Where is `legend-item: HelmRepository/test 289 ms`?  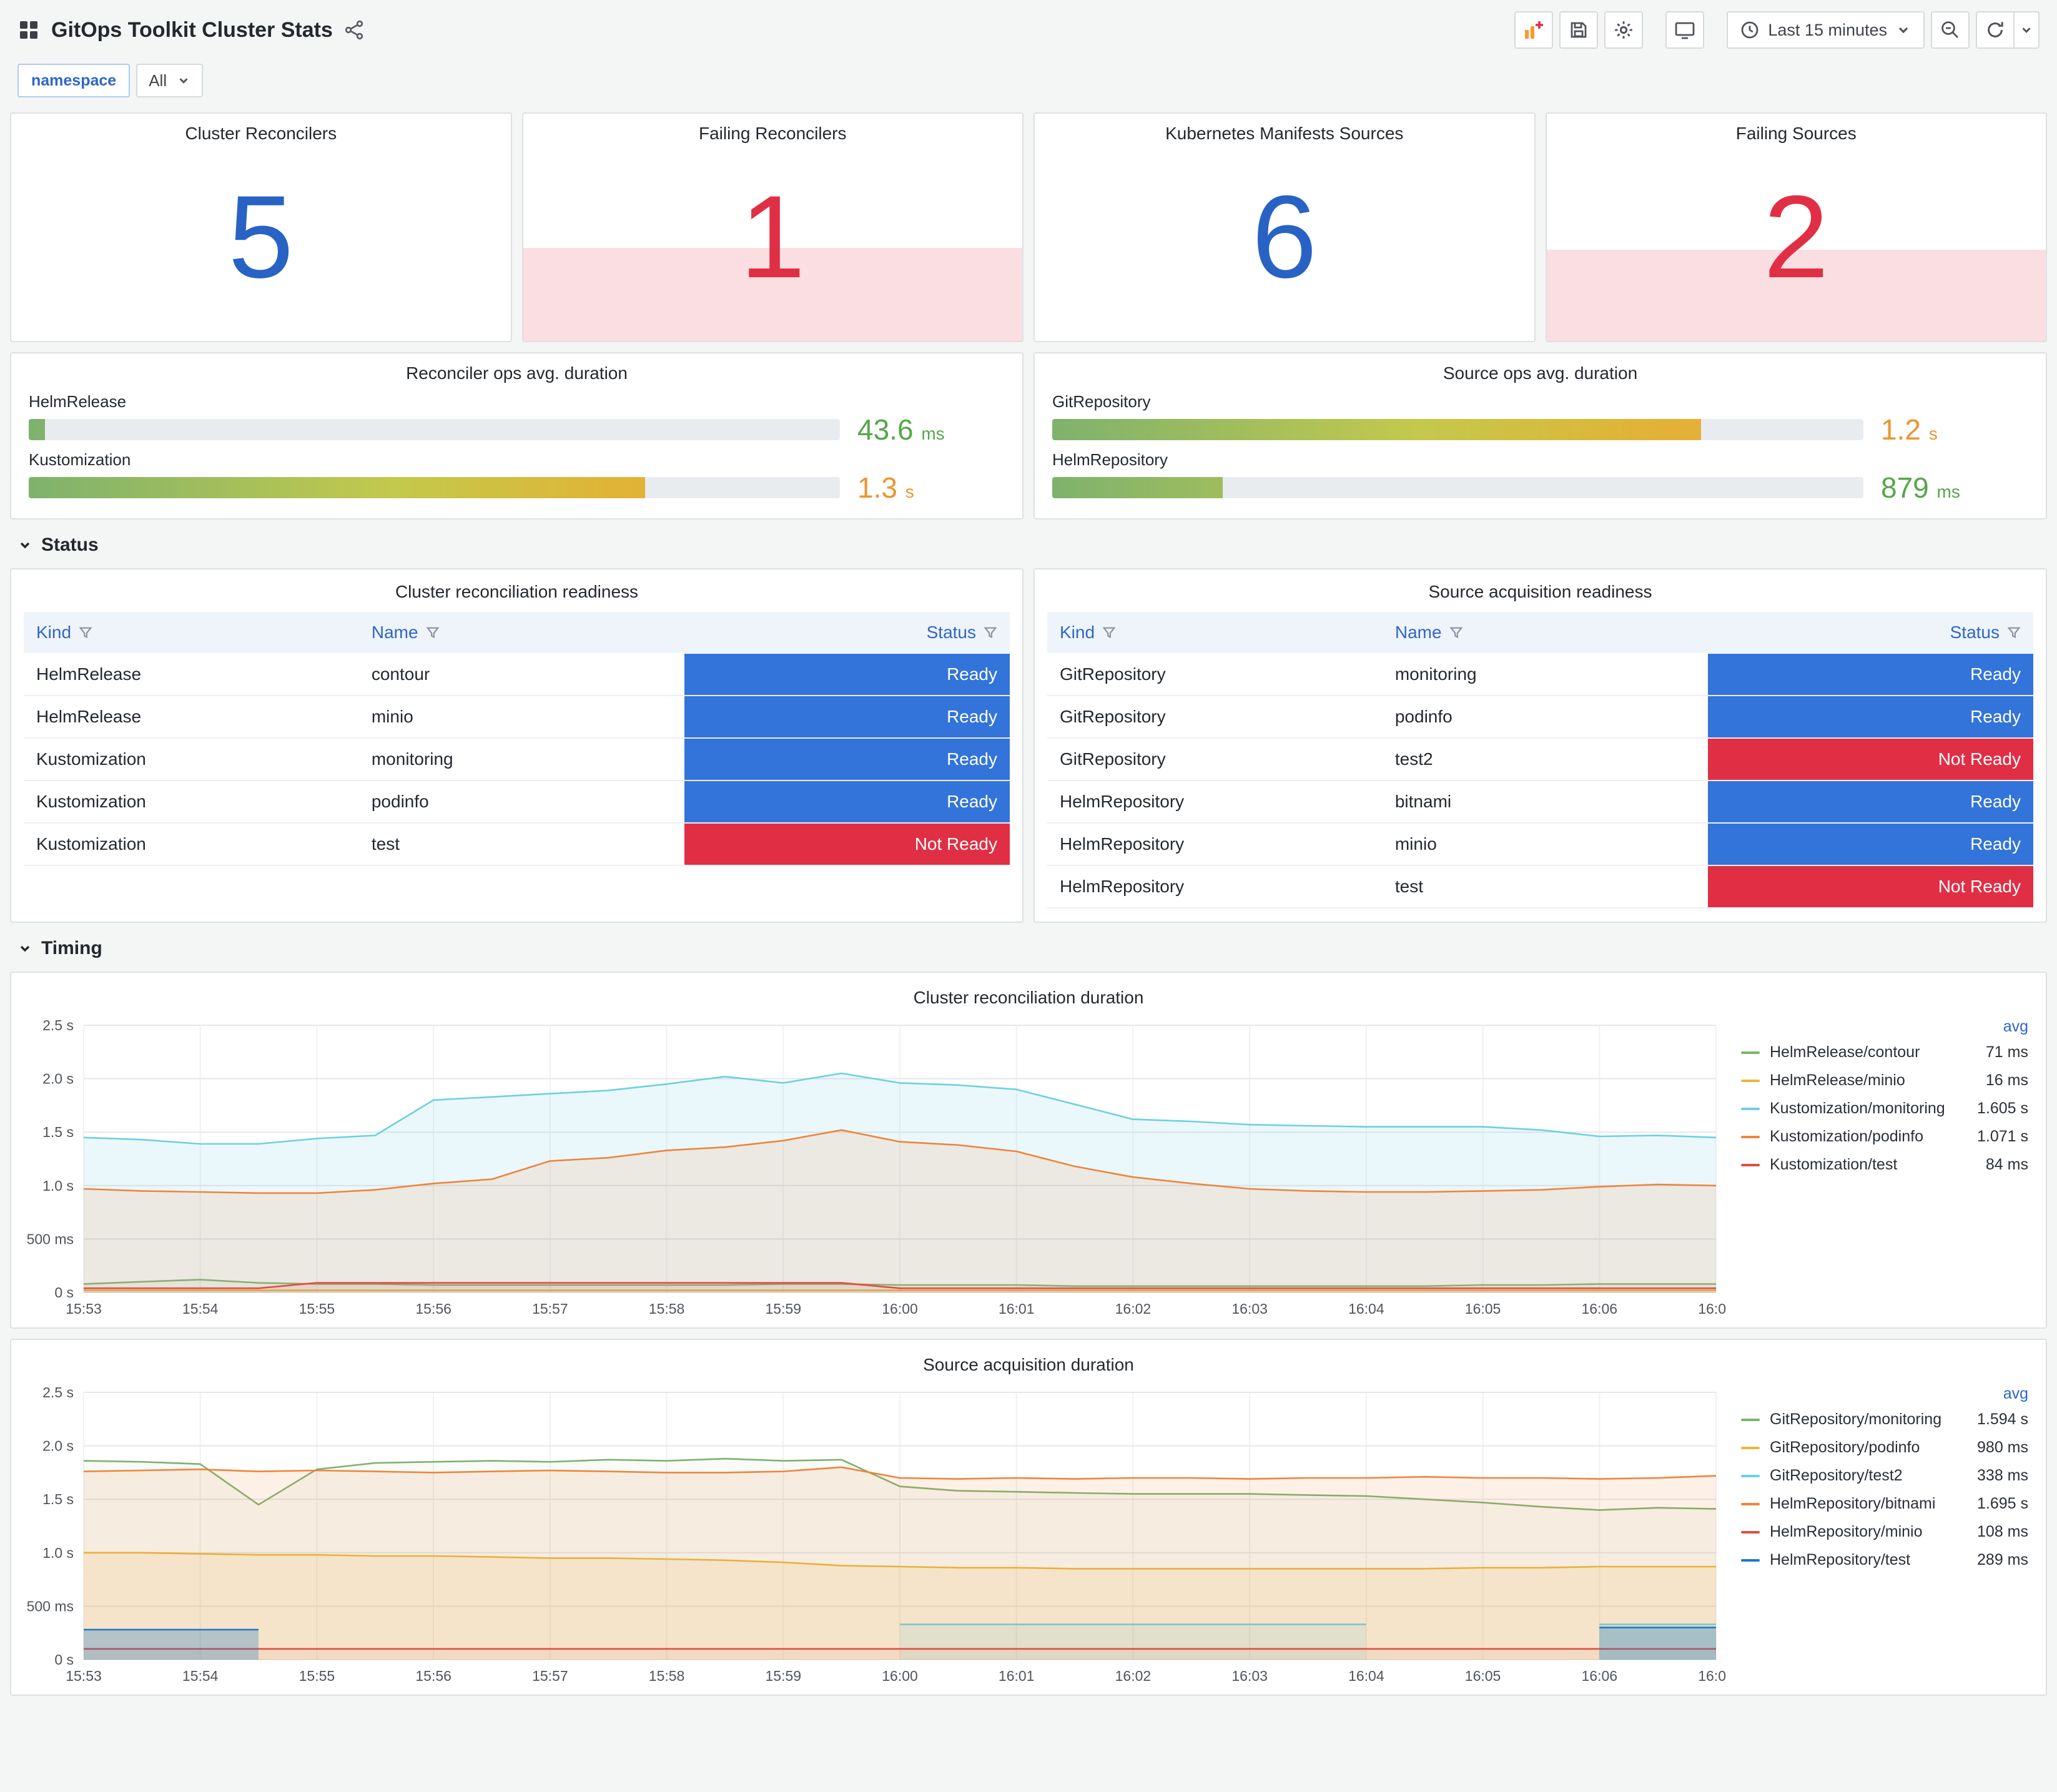 legend-item: HelmRepository/test 289 ms is located at coordinates (1885, 1560).